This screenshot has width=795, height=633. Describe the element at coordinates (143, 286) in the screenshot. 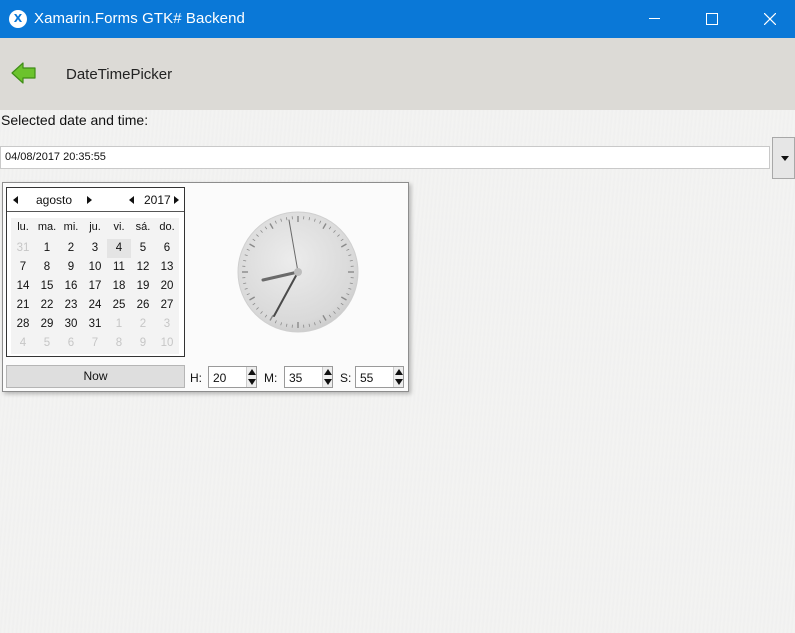

I see `calendar-day: 19` at that location.